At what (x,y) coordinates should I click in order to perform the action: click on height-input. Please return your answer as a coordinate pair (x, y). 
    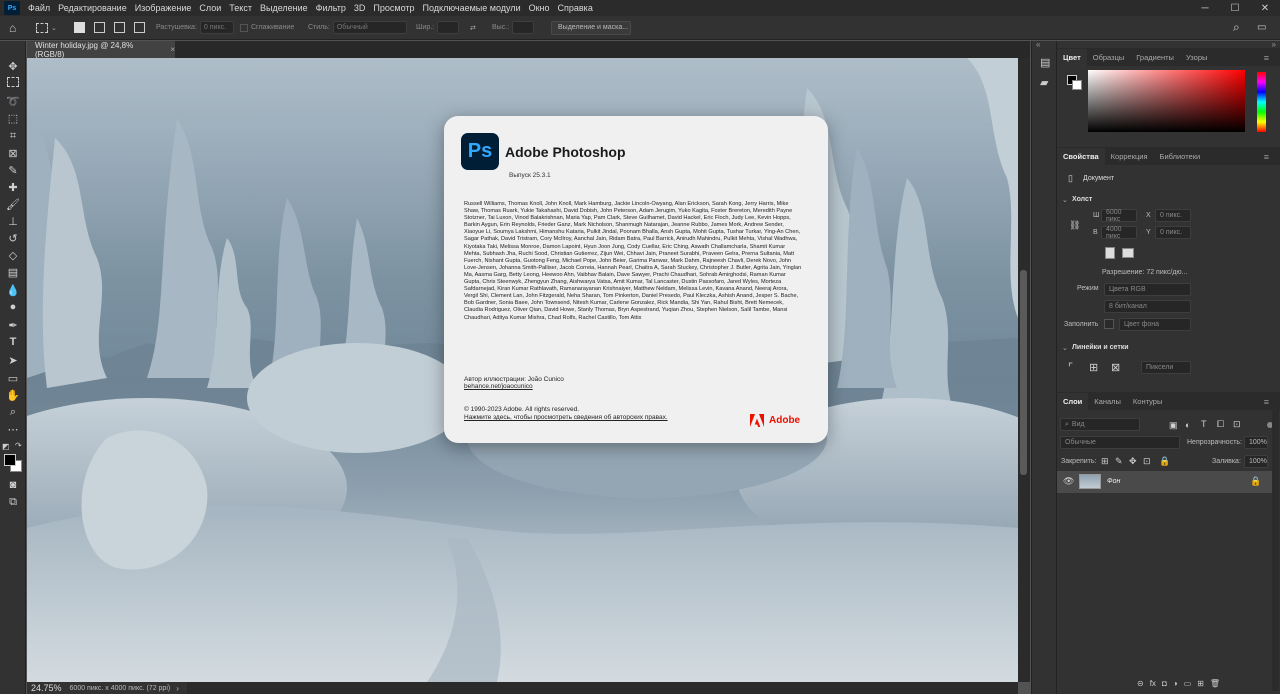
    Looking at the image, I should click on (523, 27).